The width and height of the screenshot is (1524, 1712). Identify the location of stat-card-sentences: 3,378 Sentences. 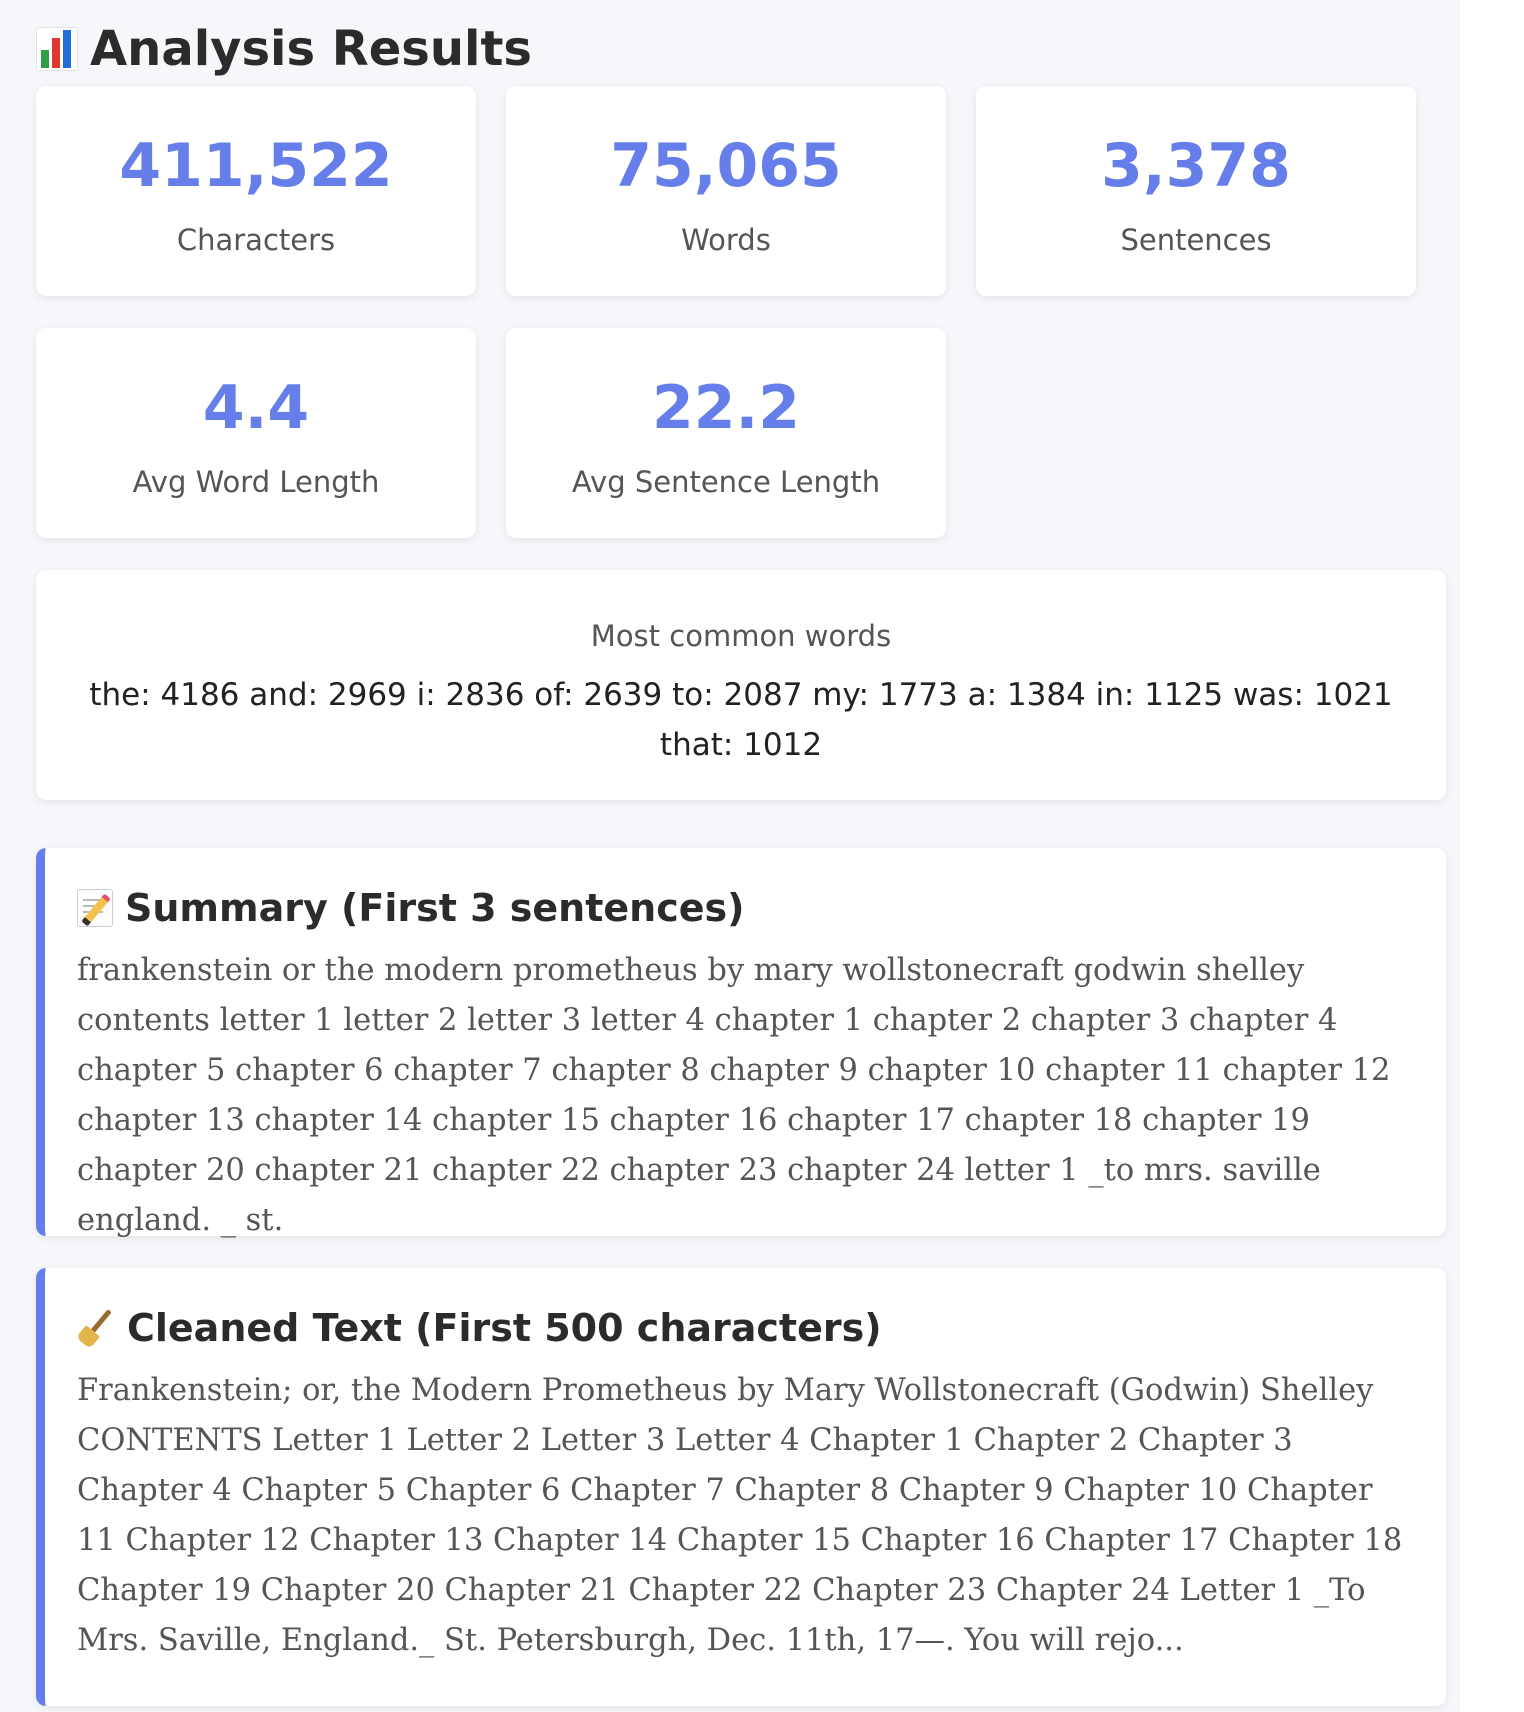
(1196, 191).